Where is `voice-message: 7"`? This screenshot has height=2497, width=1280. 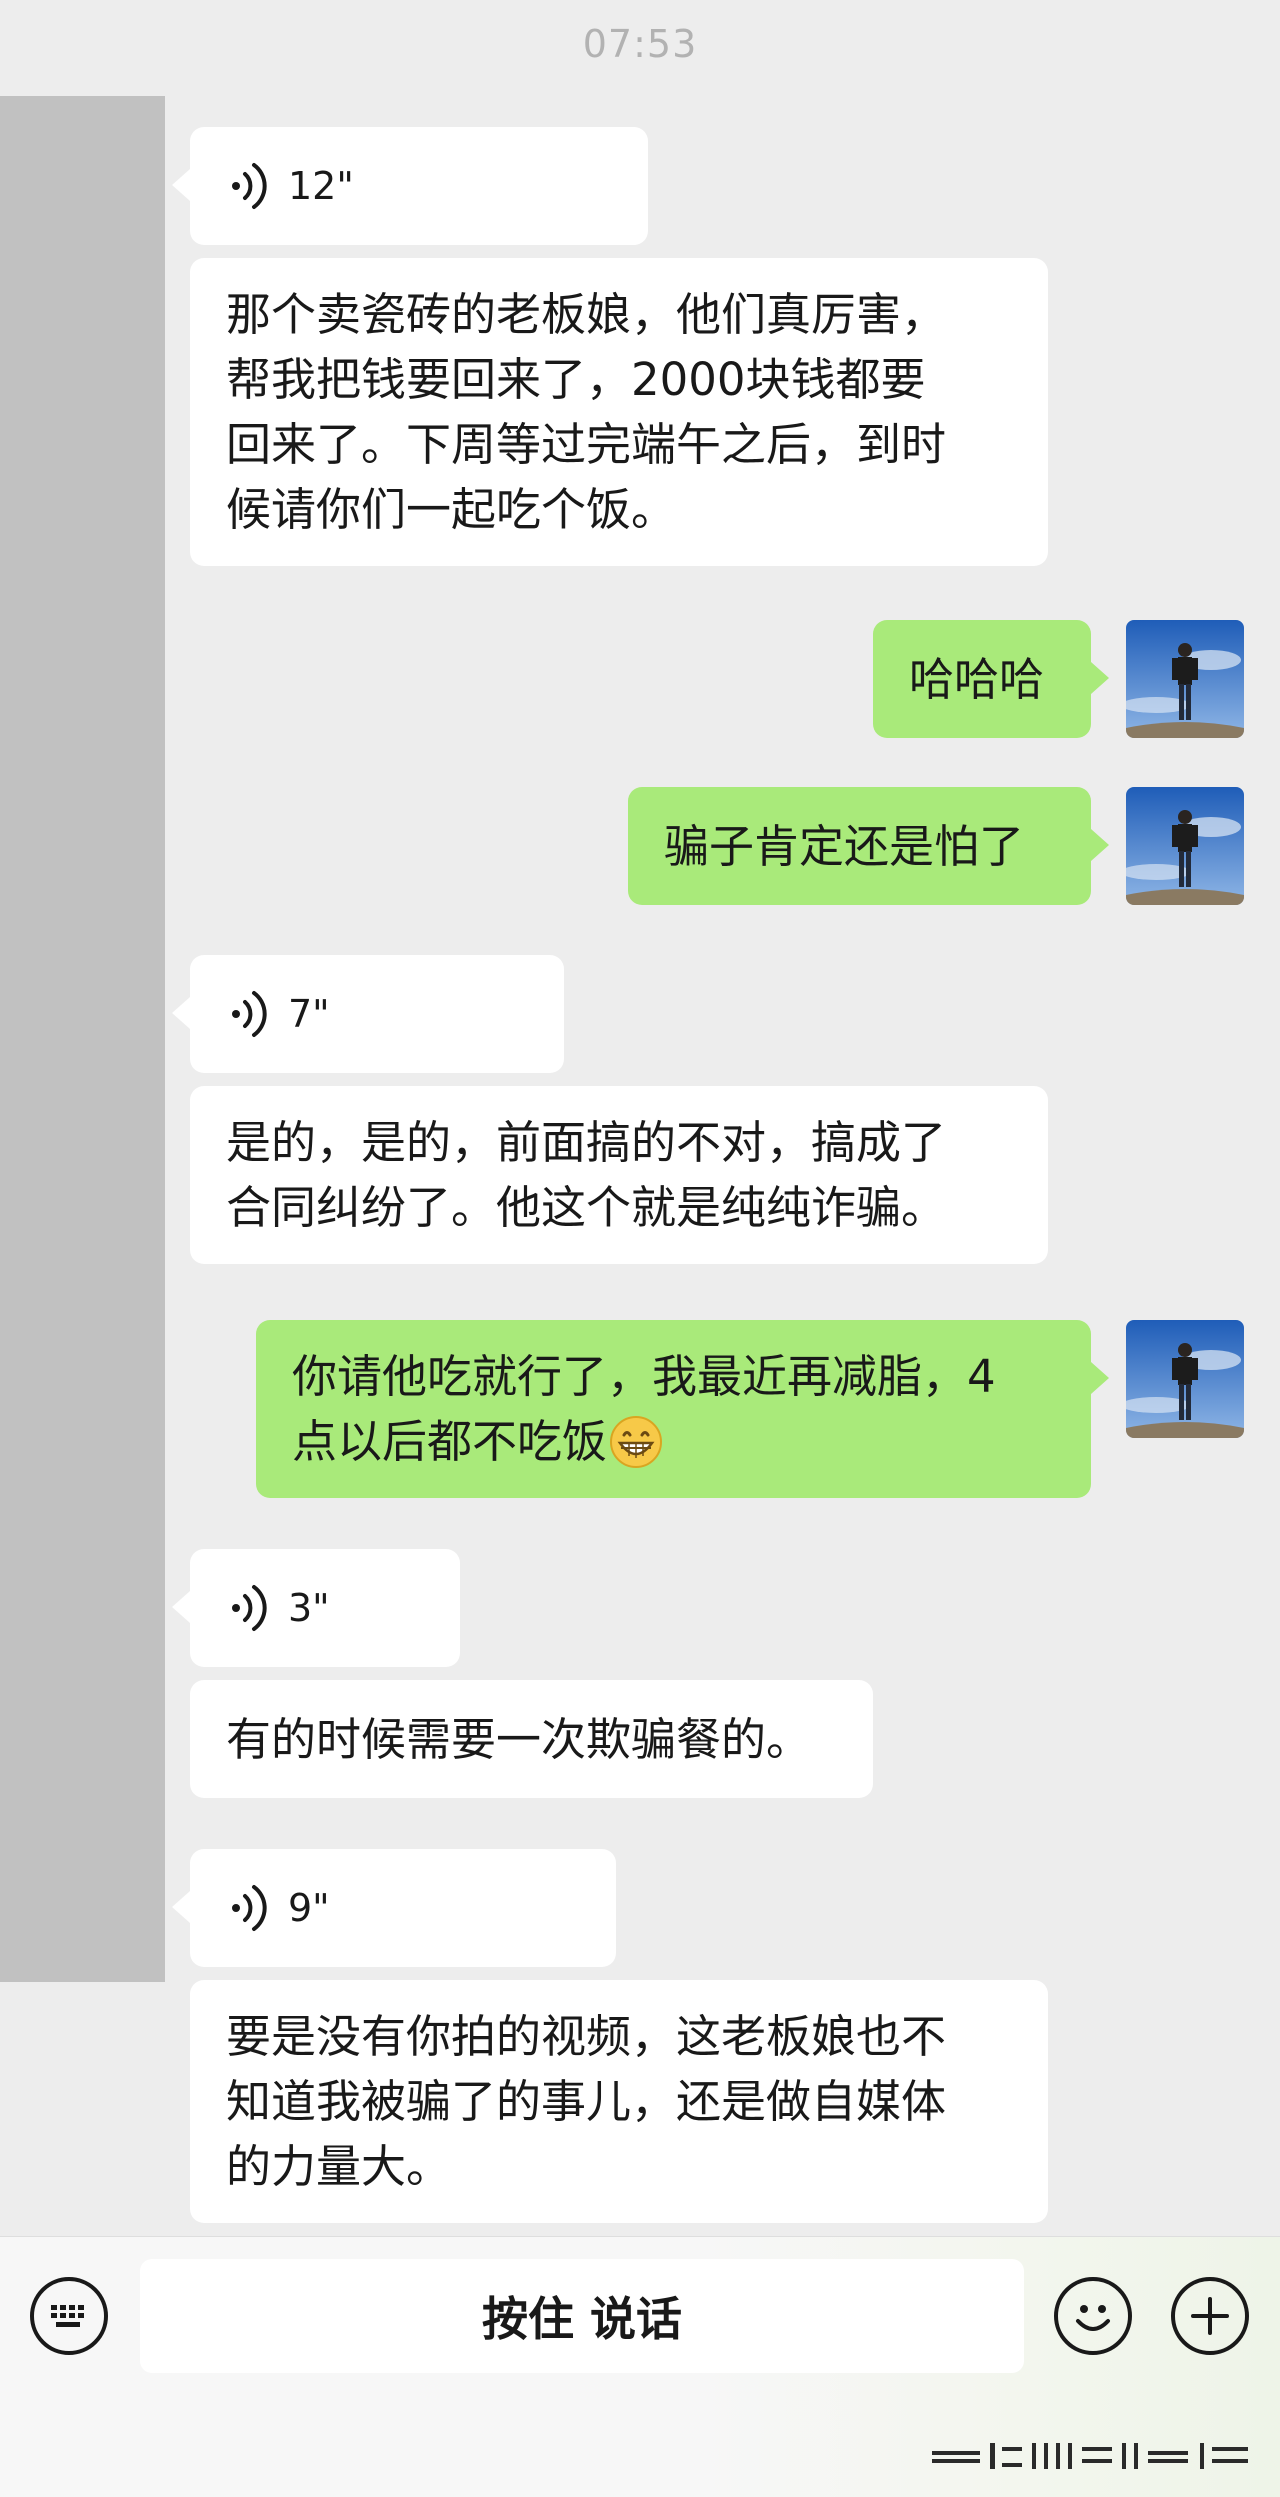 voice-message: 7" is located at coordinates (368, 1014).